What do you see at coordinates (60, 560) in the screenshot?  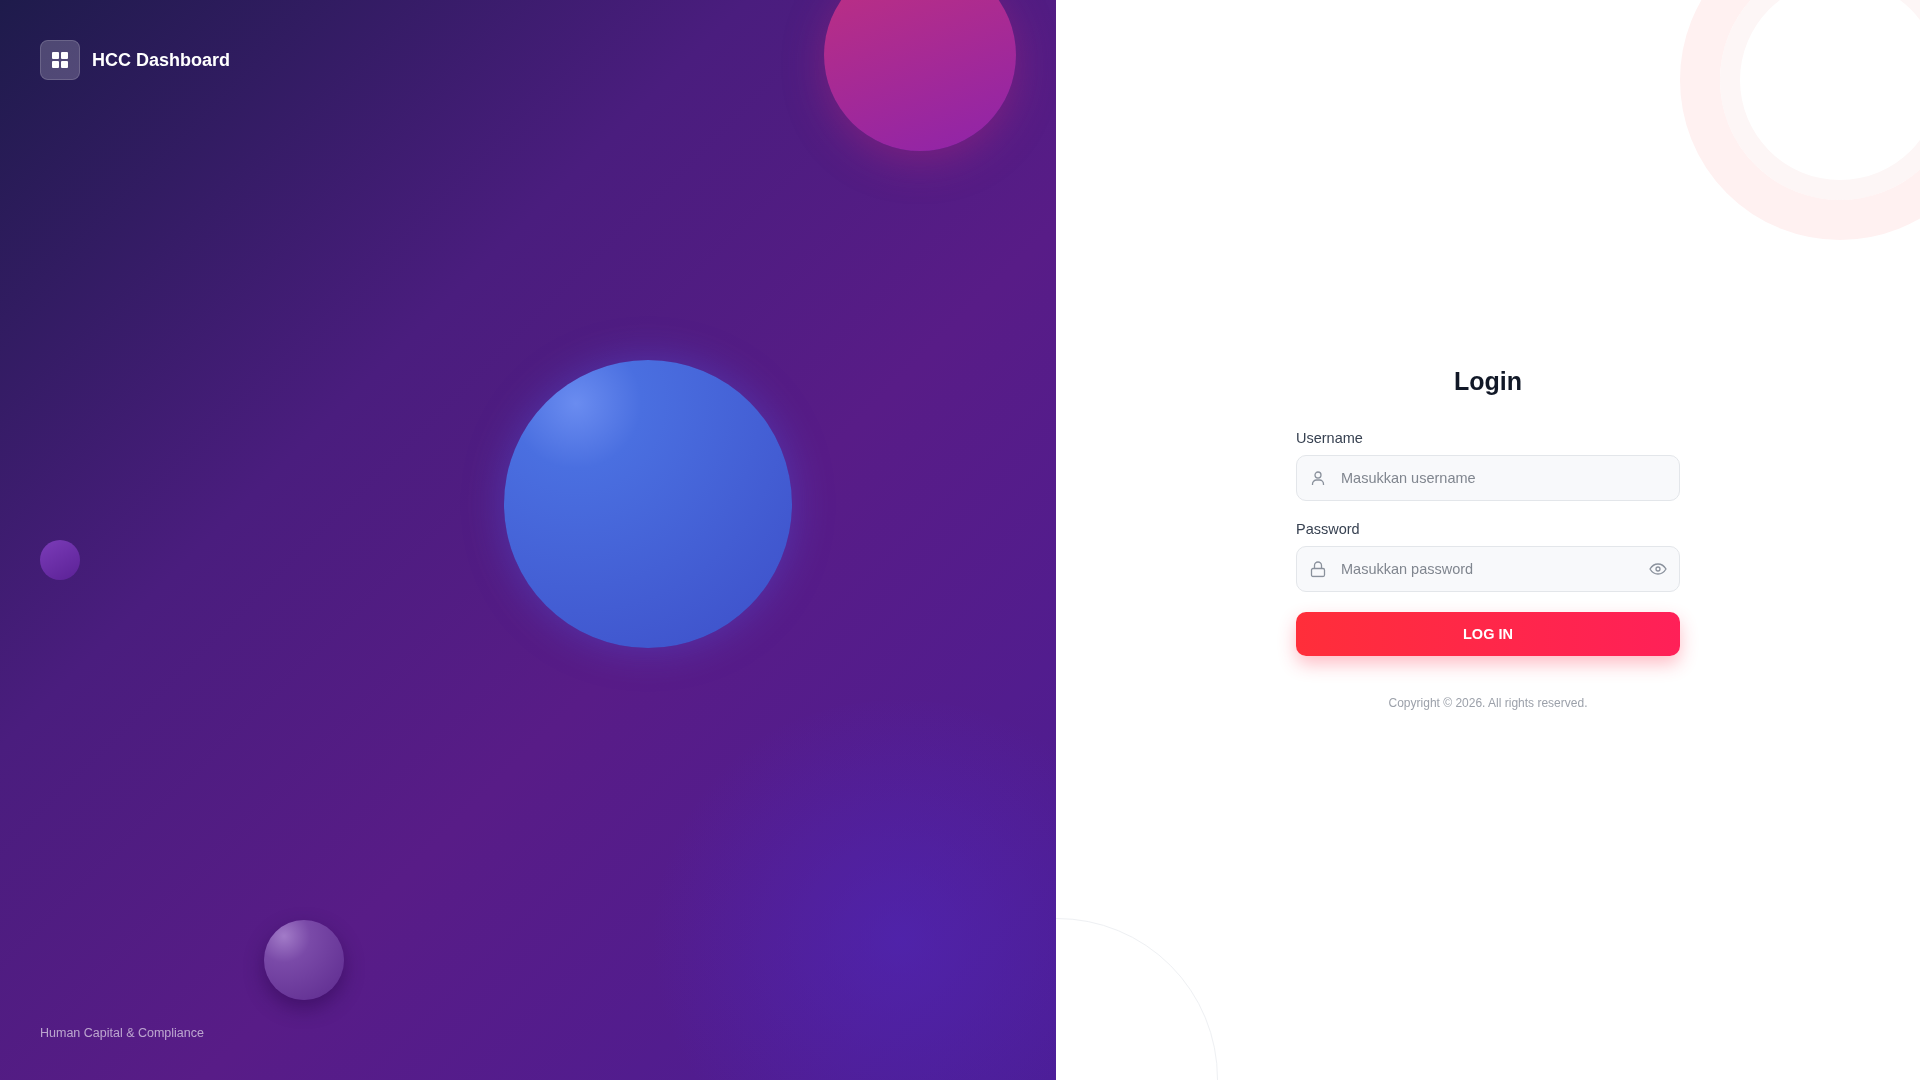 I see `sphere` at bounding box center [60, 560].